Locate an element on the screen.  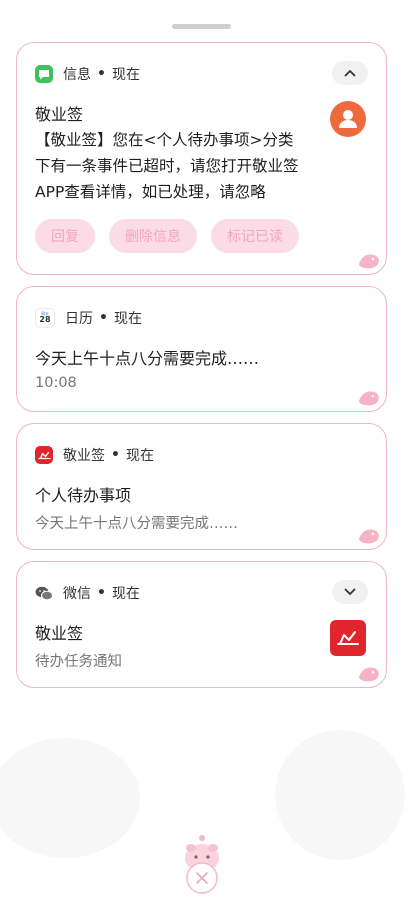
body-line: 【敬业签】您在<个人待办事项>分类 is located at coordinates (164, 140).